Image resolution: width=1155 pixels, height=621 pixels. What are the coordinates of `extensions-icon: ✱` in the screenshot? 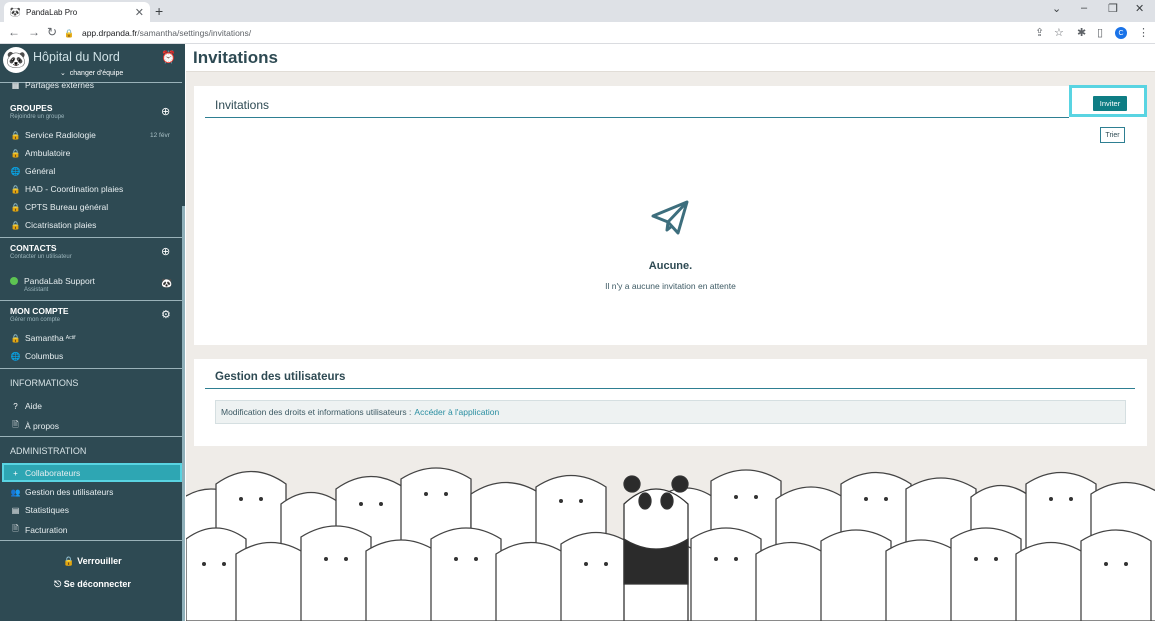 It's located at (1081, 32).